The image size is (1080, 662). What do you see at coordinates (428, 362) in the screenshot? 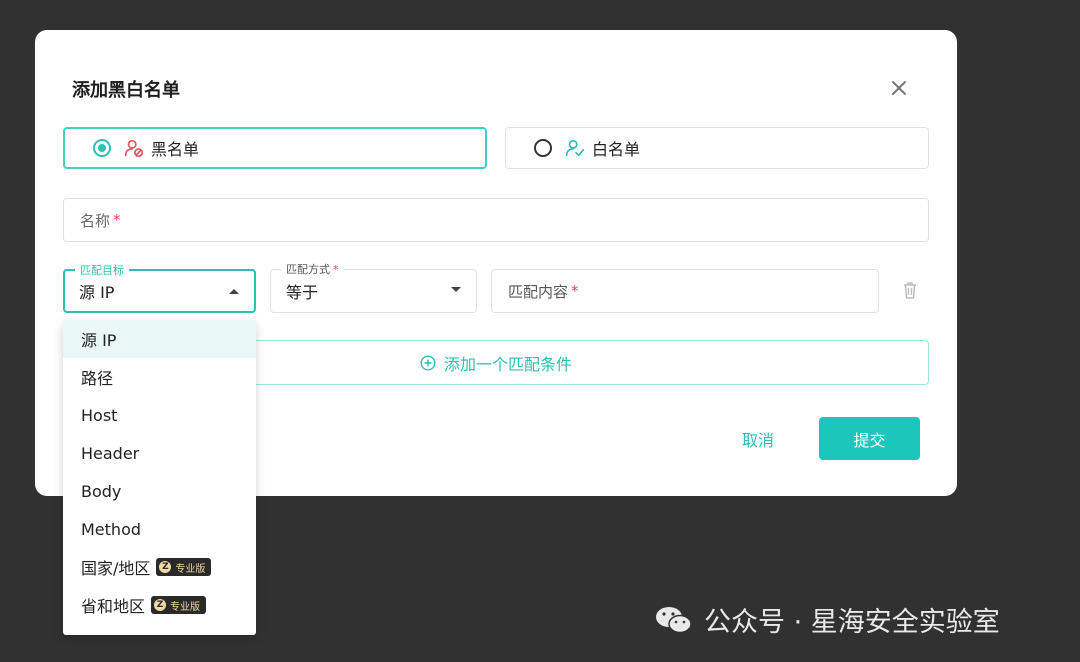
I see `plus-circle-icon` at bounding box center [428, 362].